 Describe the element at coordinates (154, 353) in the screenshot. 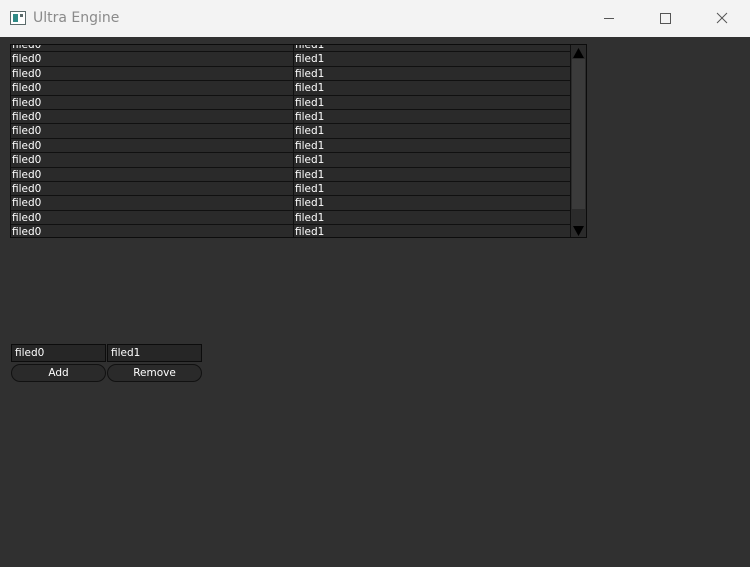

I see `field1-input` at that location.